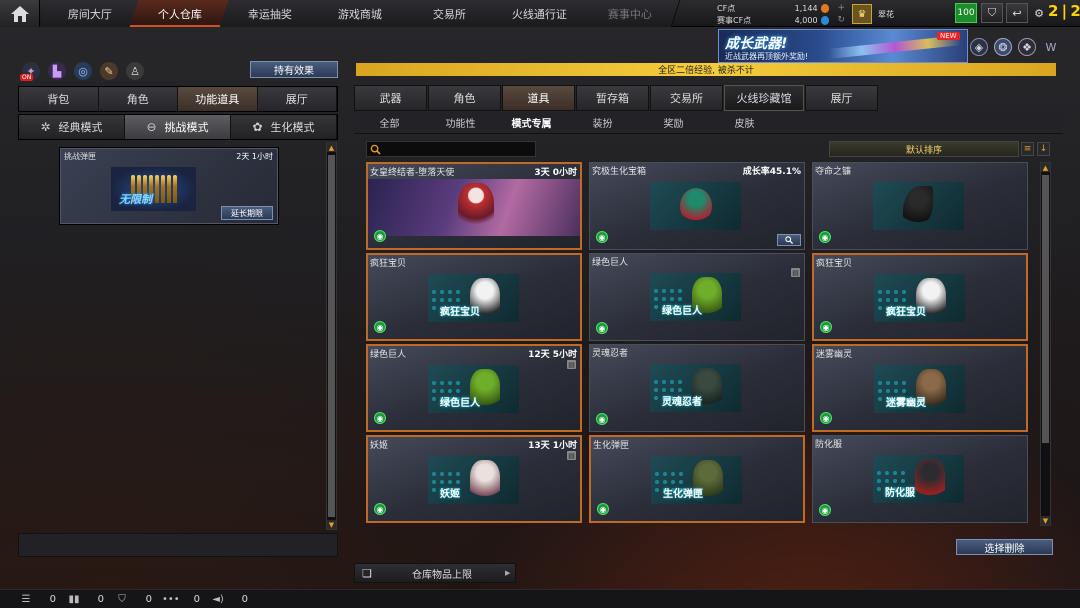 The height and width of the screenshot is (608, 1080). Describe the element at coordinates (619, 172) in the screenshot. I see `item-name: 究极生化宝箱` at that location.